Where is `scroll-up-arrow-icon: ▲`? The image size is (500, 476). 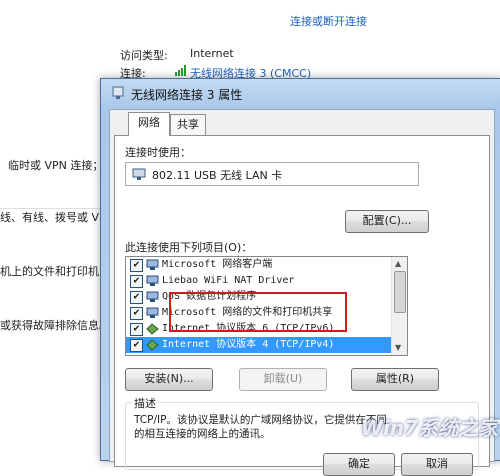
scroll-up-arrow-icon: ▲ is located at coordinates (398, 263).